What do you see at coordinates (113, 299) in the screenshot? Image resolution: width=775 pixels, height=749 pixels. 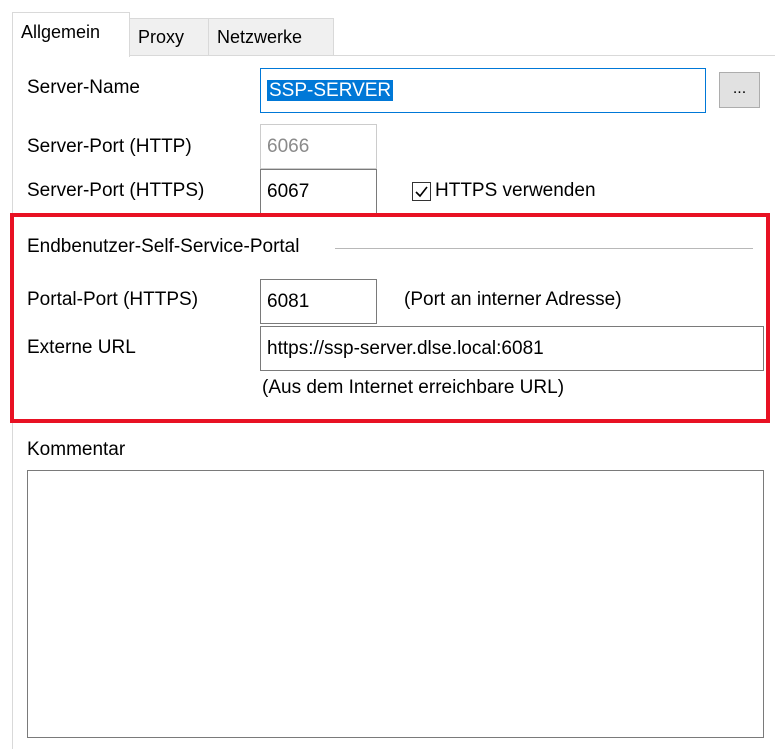 I see `portal-port-label: Portal-Port (HTTPS)` at bounding box center [113, 299].